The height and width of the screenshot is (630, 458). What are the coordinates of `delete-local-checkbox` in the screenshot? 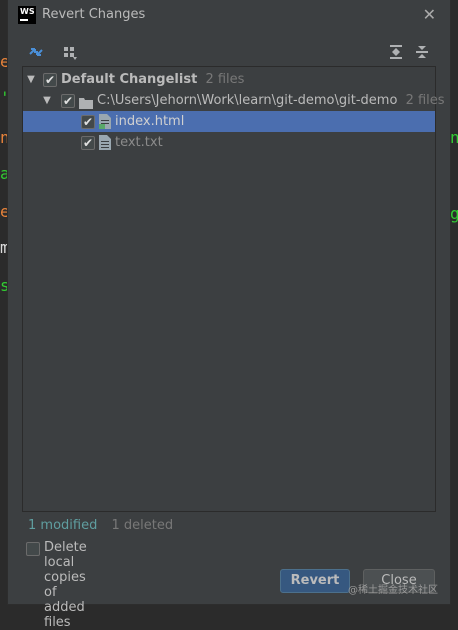 It's located at (33, 549).